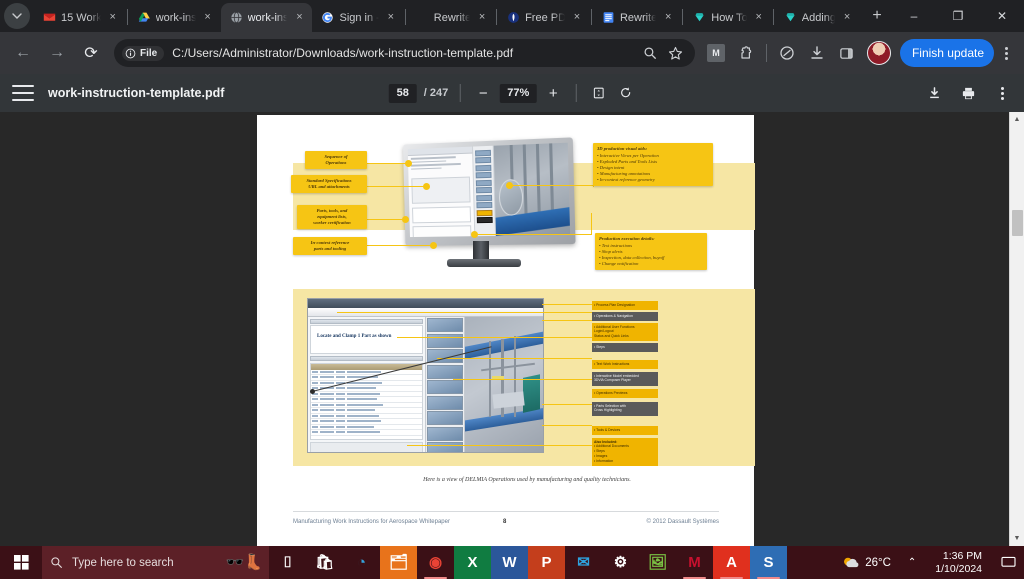 This screenshot has width=1024, height=579. What do you see at coordinates (746, 53) in the screenshot?
I see `extensions-puzzle-icon` at bounding box center [746, 53].